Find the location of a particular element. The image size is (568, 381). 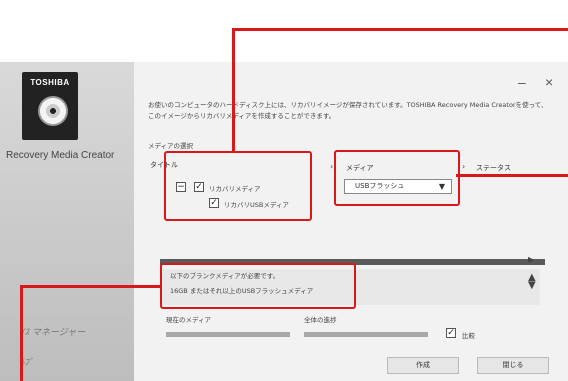

current-media-label: 現在のメディア is located at coordinates (189, 320).